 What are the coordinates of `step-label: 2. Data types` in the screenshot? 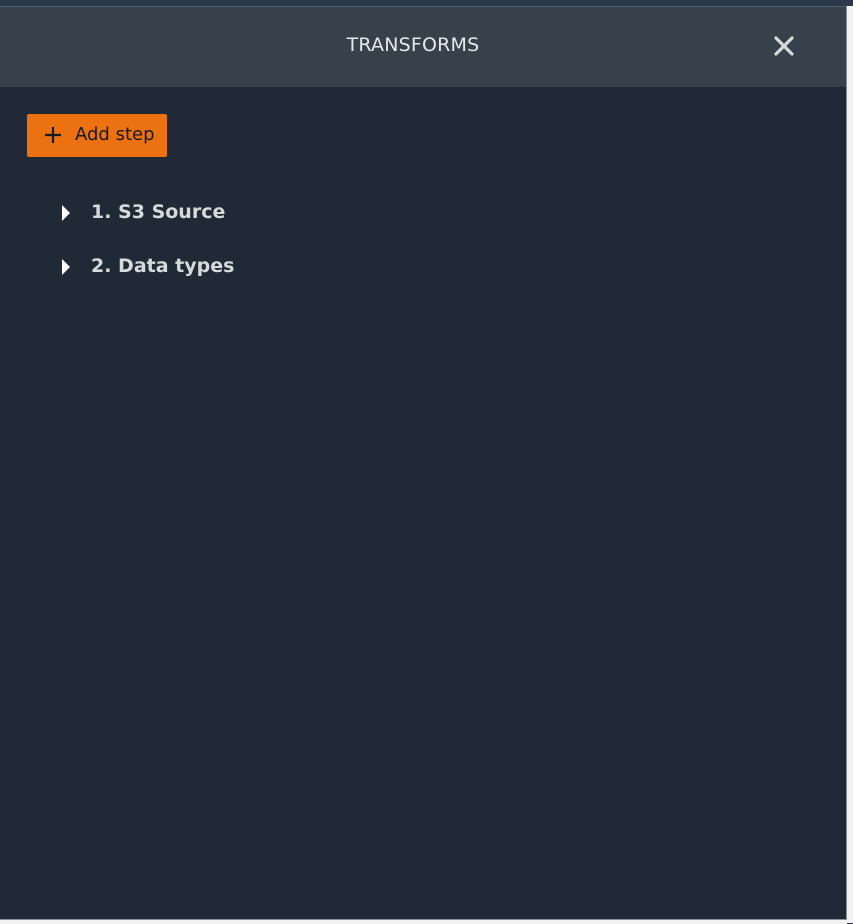 It's located at (163, 266).